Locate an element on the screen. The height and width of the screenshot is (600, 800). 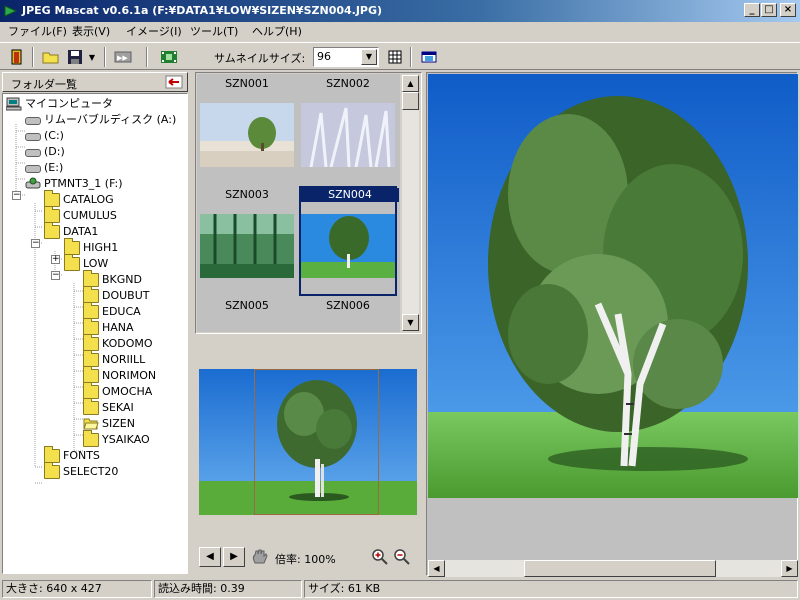
tree-node-label: OMOCHA is located at coordinates (127, 391).